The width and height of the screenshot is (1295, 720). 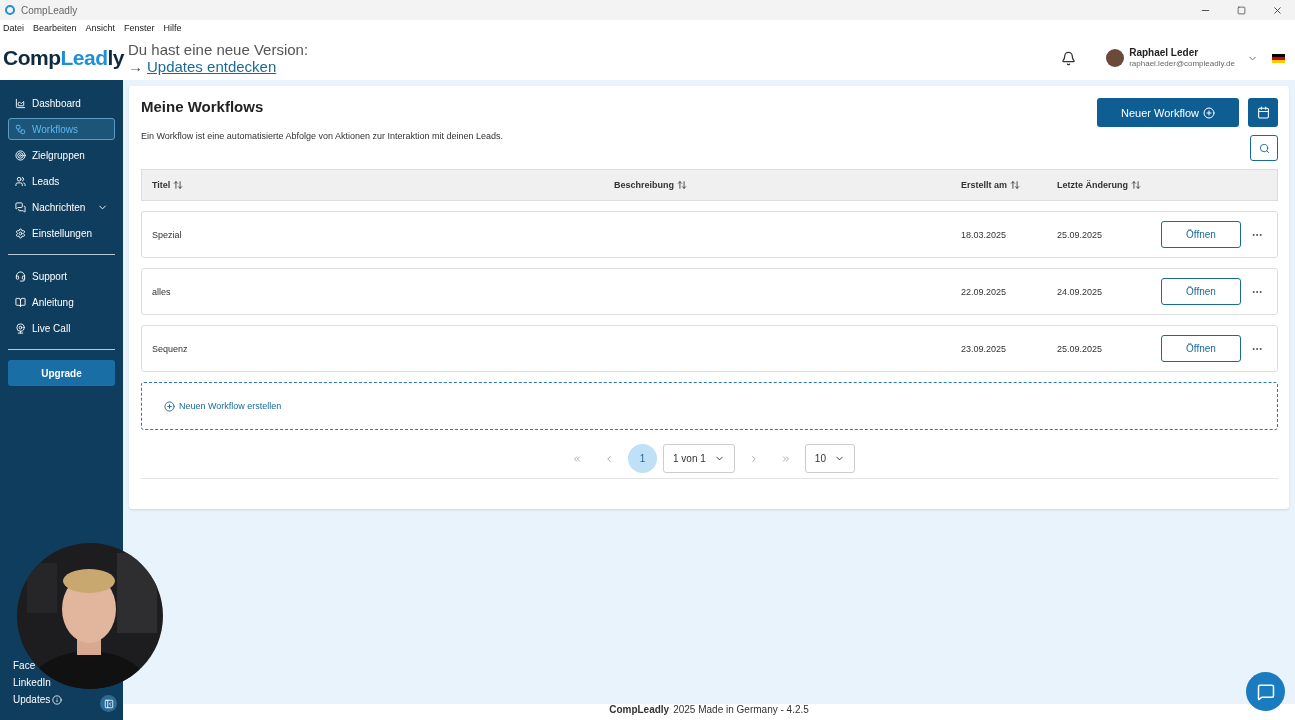 What do you see at coordinates (57, 699) in the screenshot?
I see `info-icon` at bounding box center [57, 699].